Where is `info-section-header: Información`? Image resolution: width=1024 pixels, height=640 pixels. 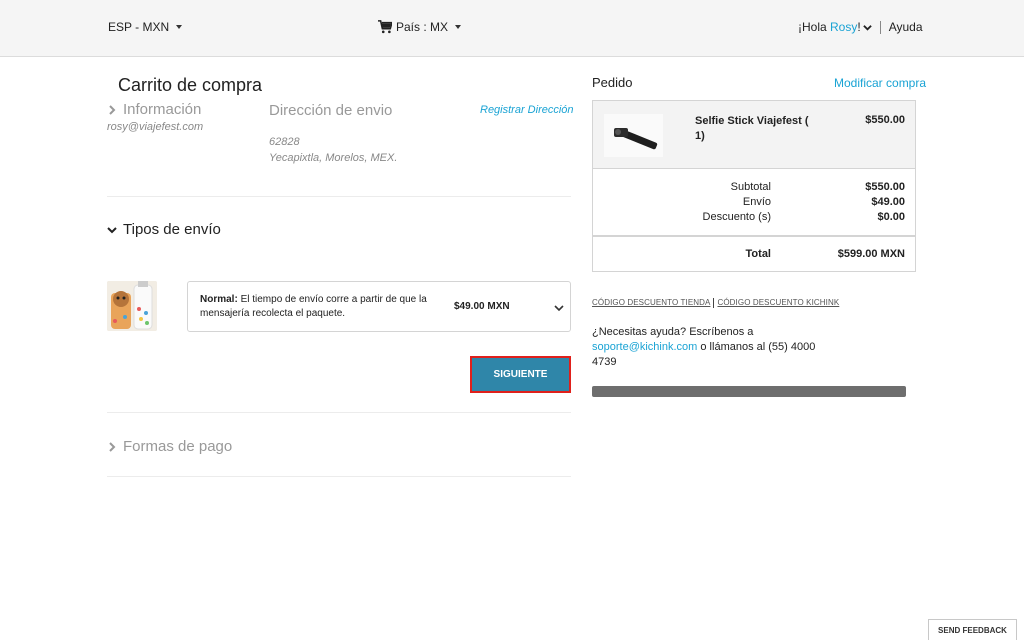 info-section-header: Información is located at coordinates (154, 109).